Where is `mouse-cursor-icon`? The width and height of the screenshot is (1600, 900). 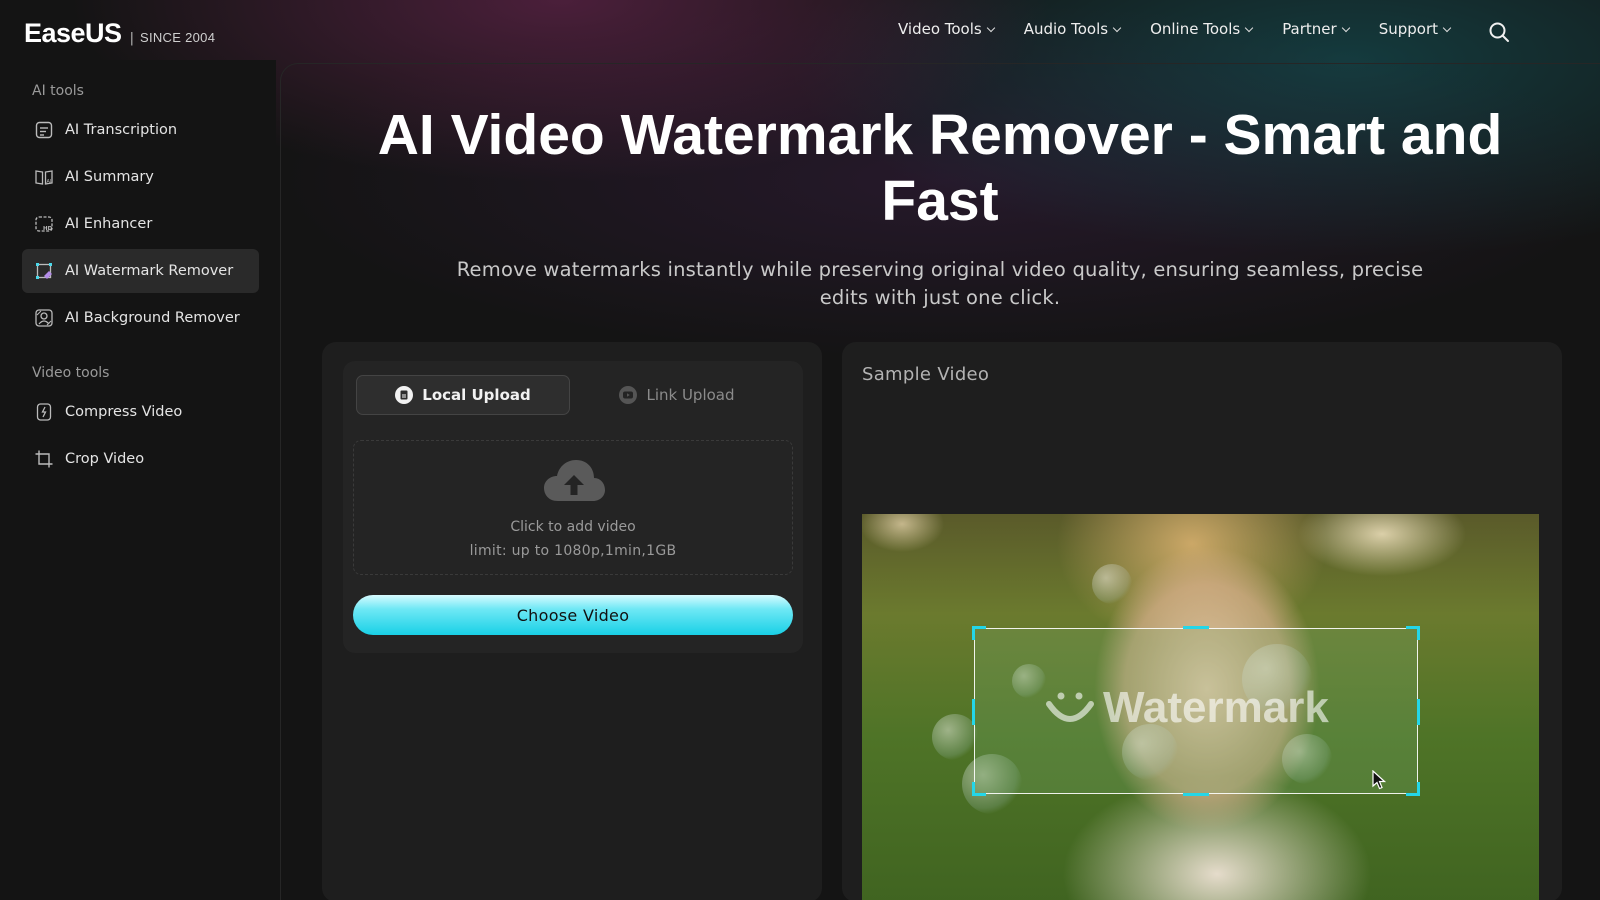 mouse-cursor-icon is located at coordinates (1379, 780).